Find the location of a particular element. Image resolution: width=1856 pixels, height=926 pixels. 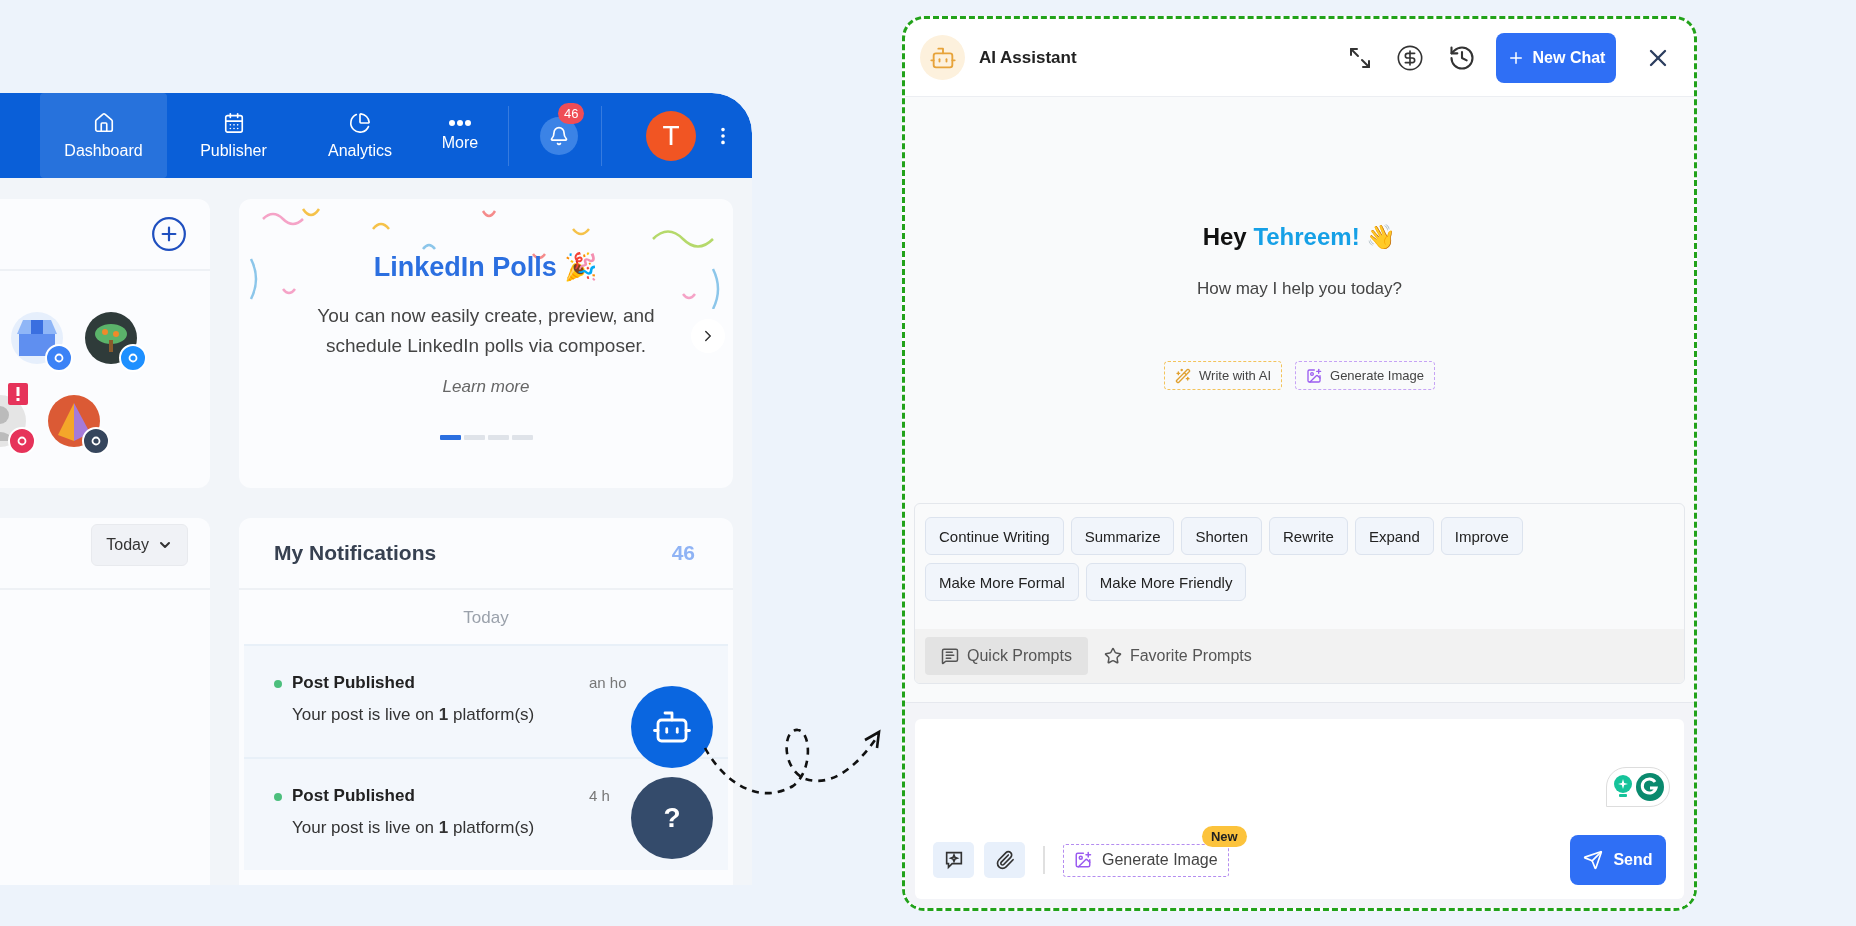

home-icon is located at coordinates (103, 122).